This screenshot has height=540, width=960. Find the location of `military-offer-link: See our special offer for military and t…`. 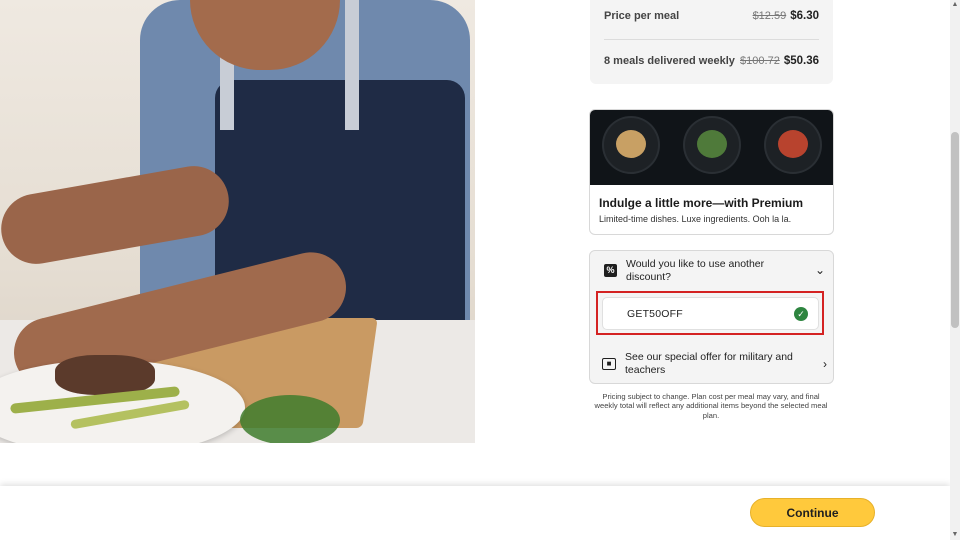

military-offer-link: See our special offer for military and t… is located at coordinates (715, 364).